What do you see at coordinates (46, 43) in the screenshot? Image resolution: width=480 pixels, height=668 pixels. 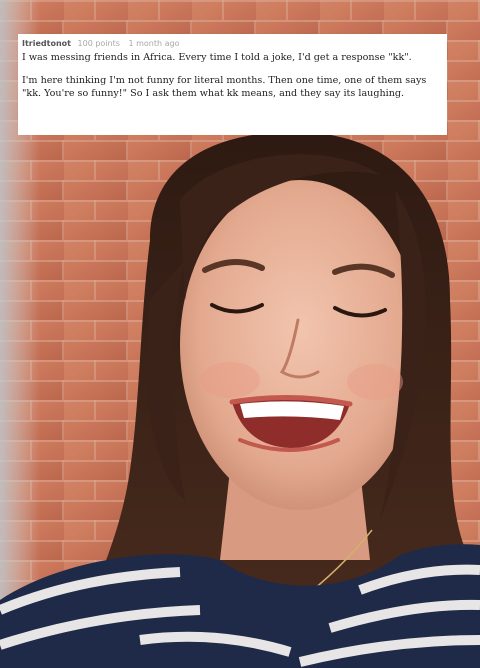 I see `username-link: Itriedtonot` at bounding box center [46, 43].